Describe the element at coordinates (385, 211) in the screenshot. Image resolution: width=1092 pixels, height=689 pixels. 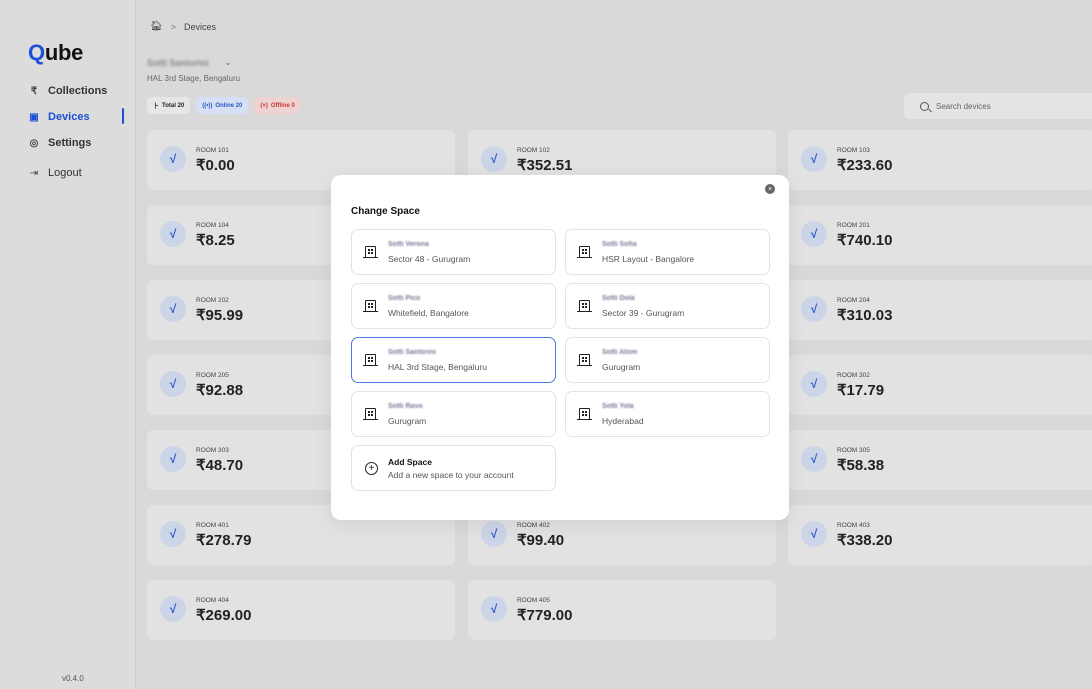
I see `modal-title: Change Space` at that location.